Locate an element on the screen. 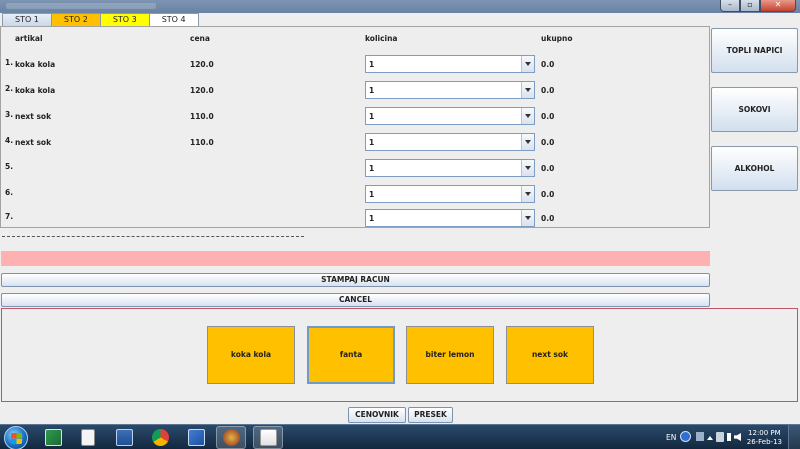  table-row: 1. koka kola 120.0 1 0.0 is located at coordinates (355, 63).